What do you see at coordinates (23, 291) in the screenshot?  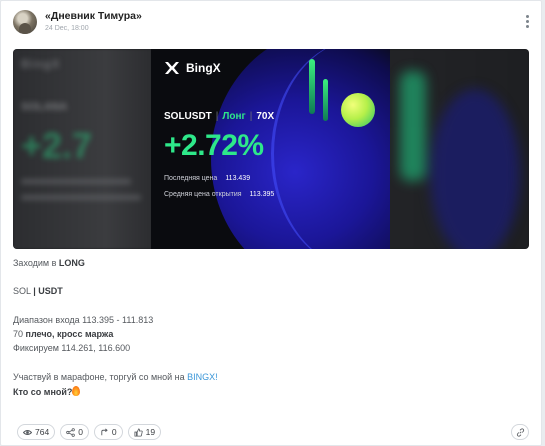 I see `text-span: SOL` at bounding box center [23, 291].